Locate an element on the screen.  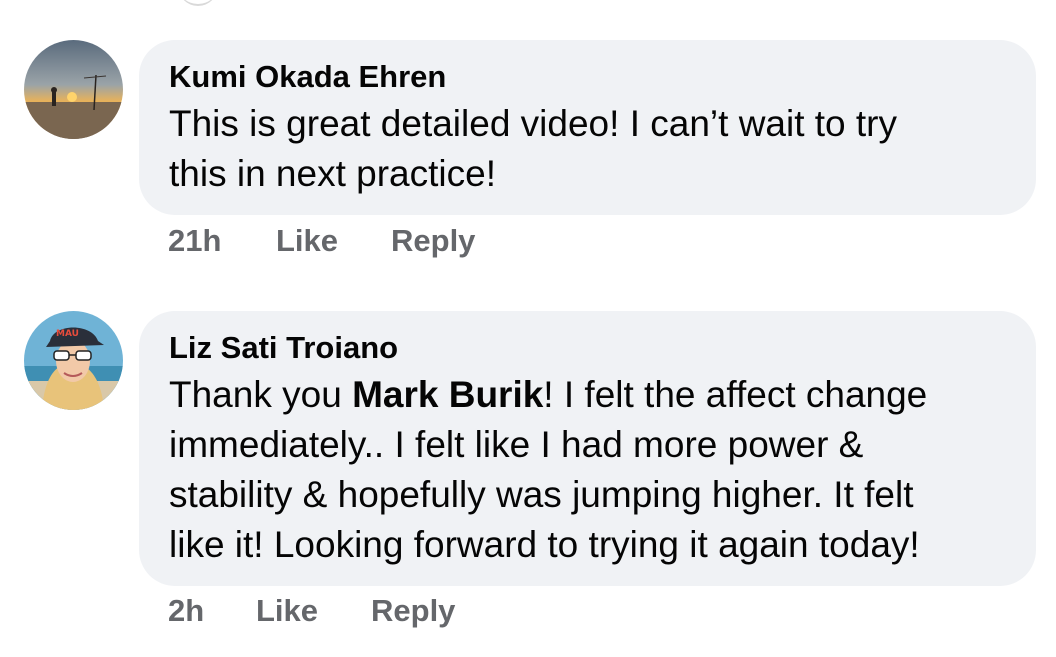
comment-text-prefix: Thank you is located at coordinates (261, 394).